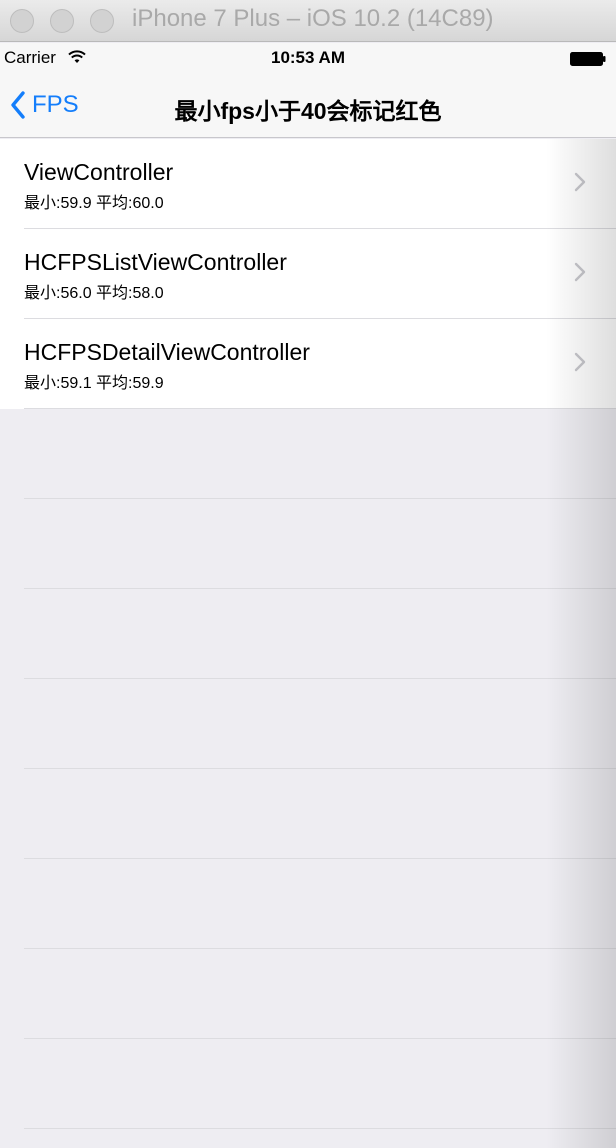  What do you see at coordinates (313, 18) in the screenshot?
I see `window-title: iPhone 7 Plus – iOS 10.2 (14C89)` at bounding box center [313, 18].